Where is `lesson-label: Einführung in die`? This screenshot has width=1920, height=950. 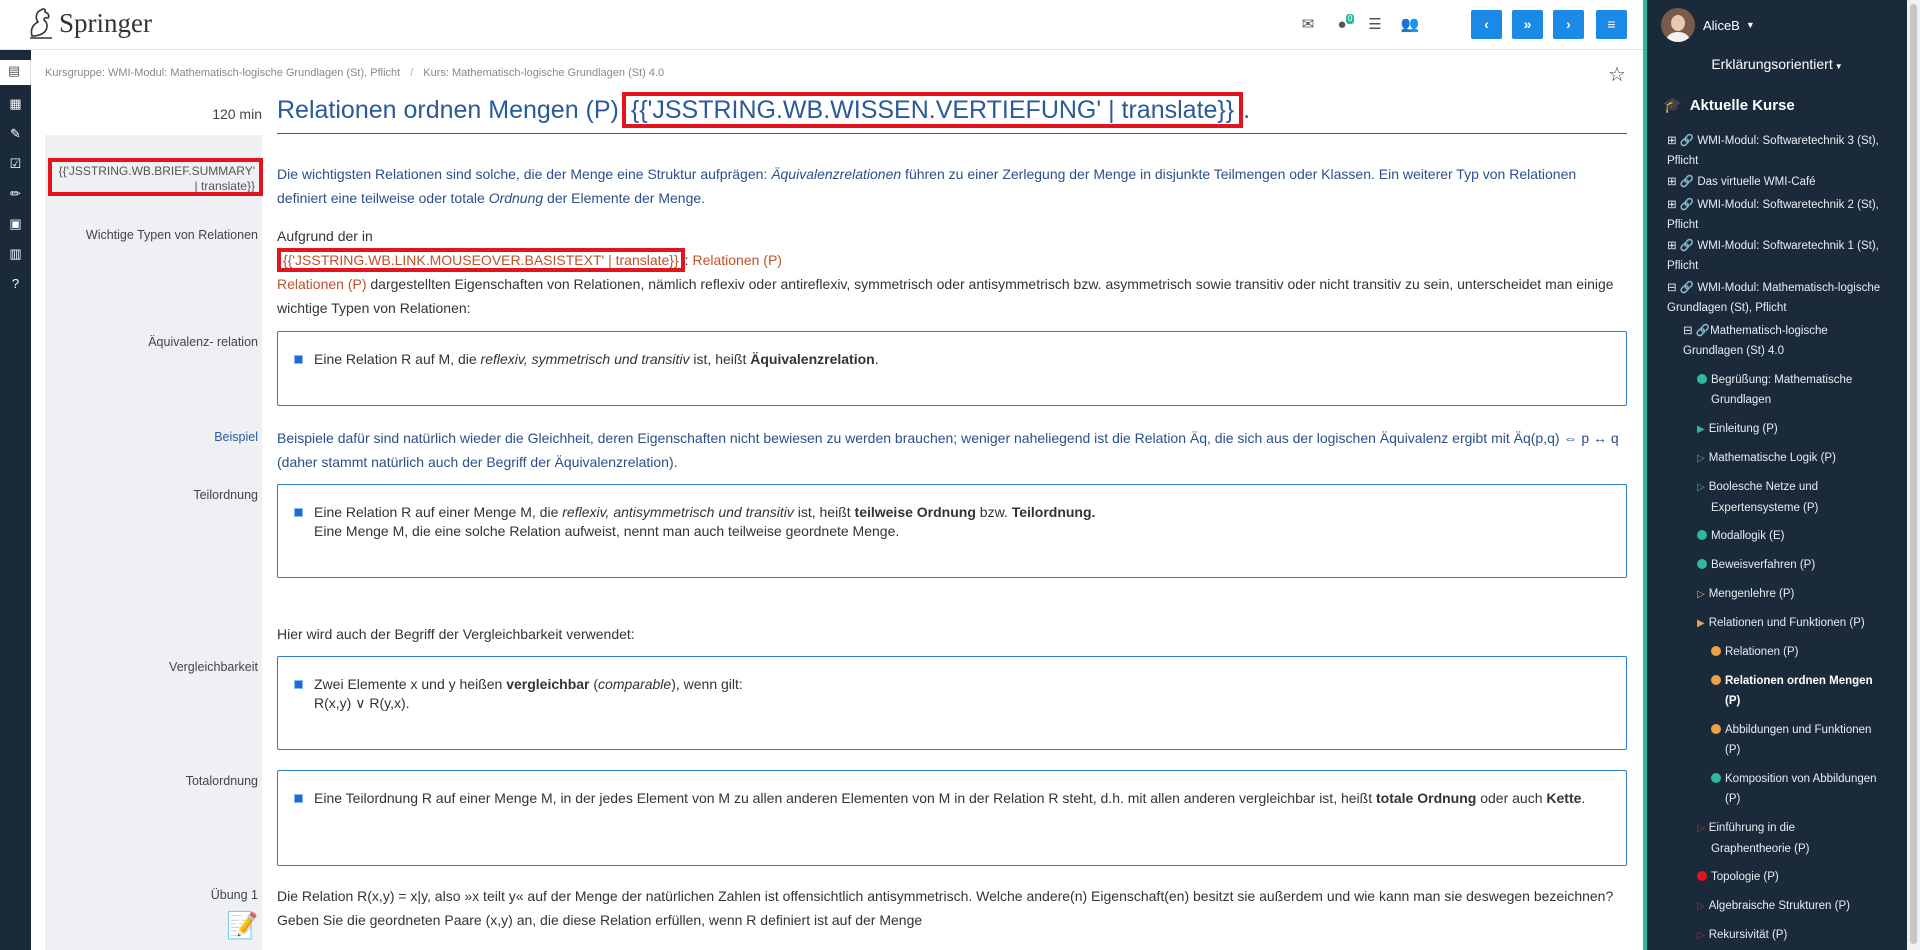 lesson-label: Einführung in die is located at coordinates (1752, 828).